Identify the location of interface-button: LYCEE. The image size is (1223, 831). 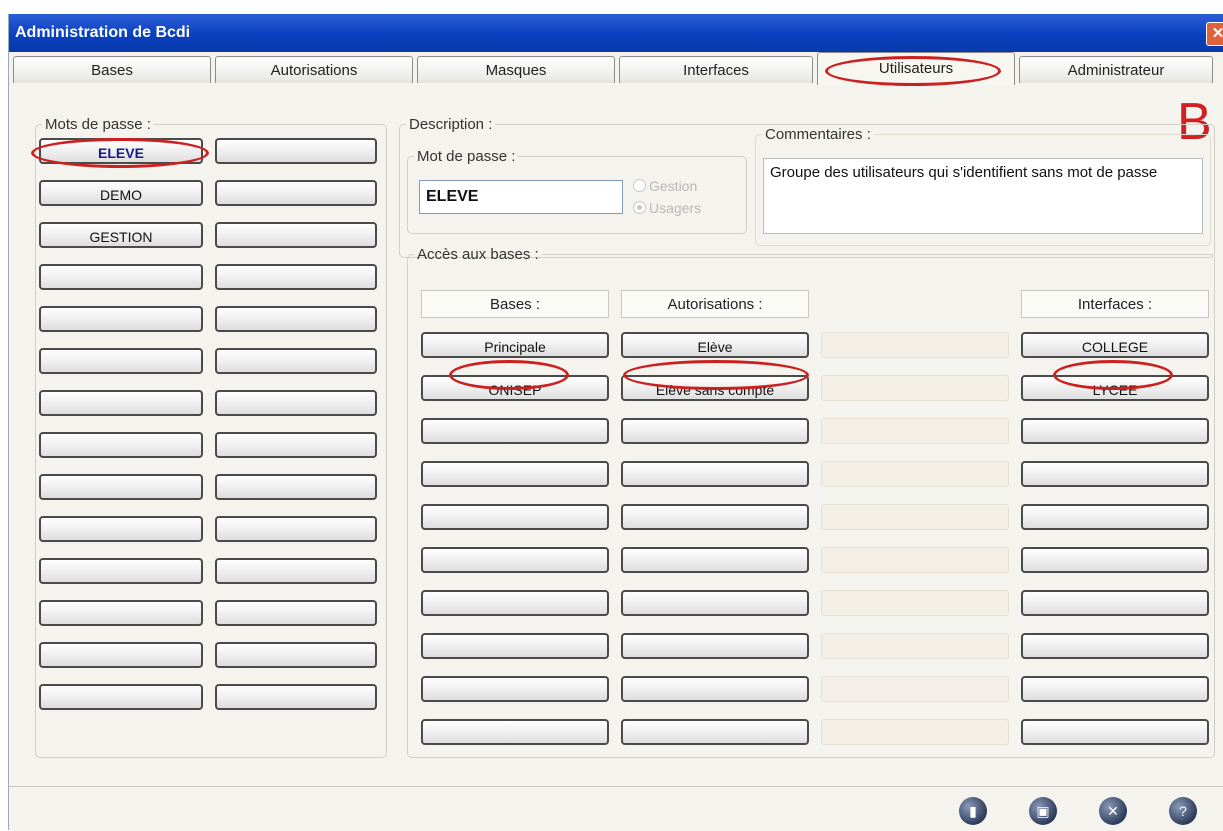
(1115, 388).